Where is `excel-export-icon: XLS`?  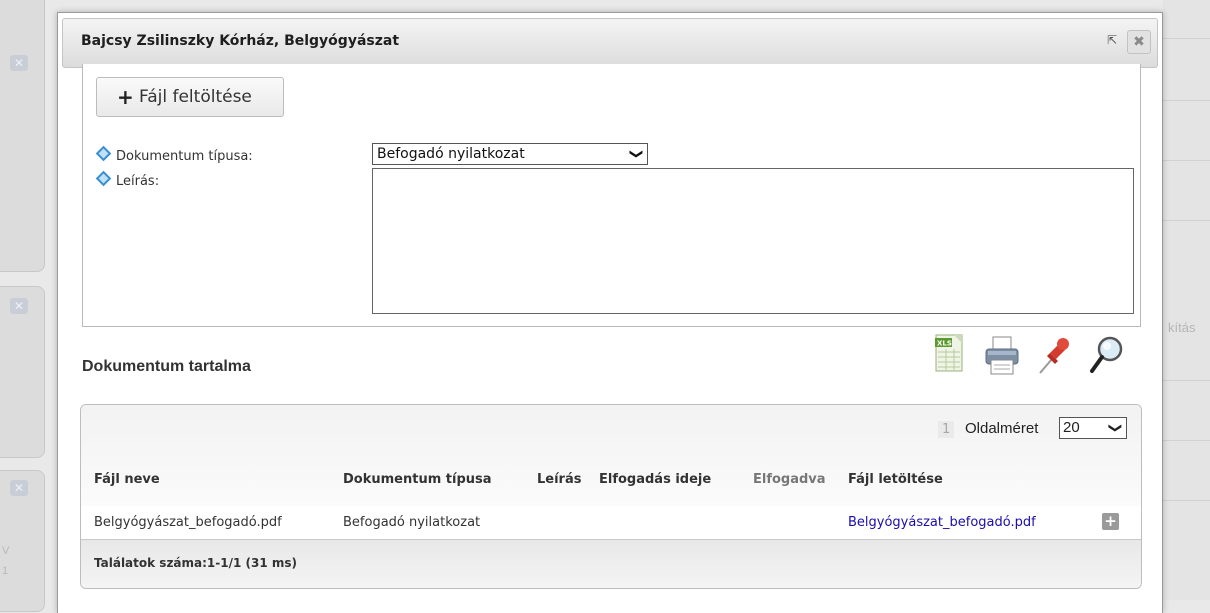 excel-export-icon: XLS is located at coordinates (950, 356).